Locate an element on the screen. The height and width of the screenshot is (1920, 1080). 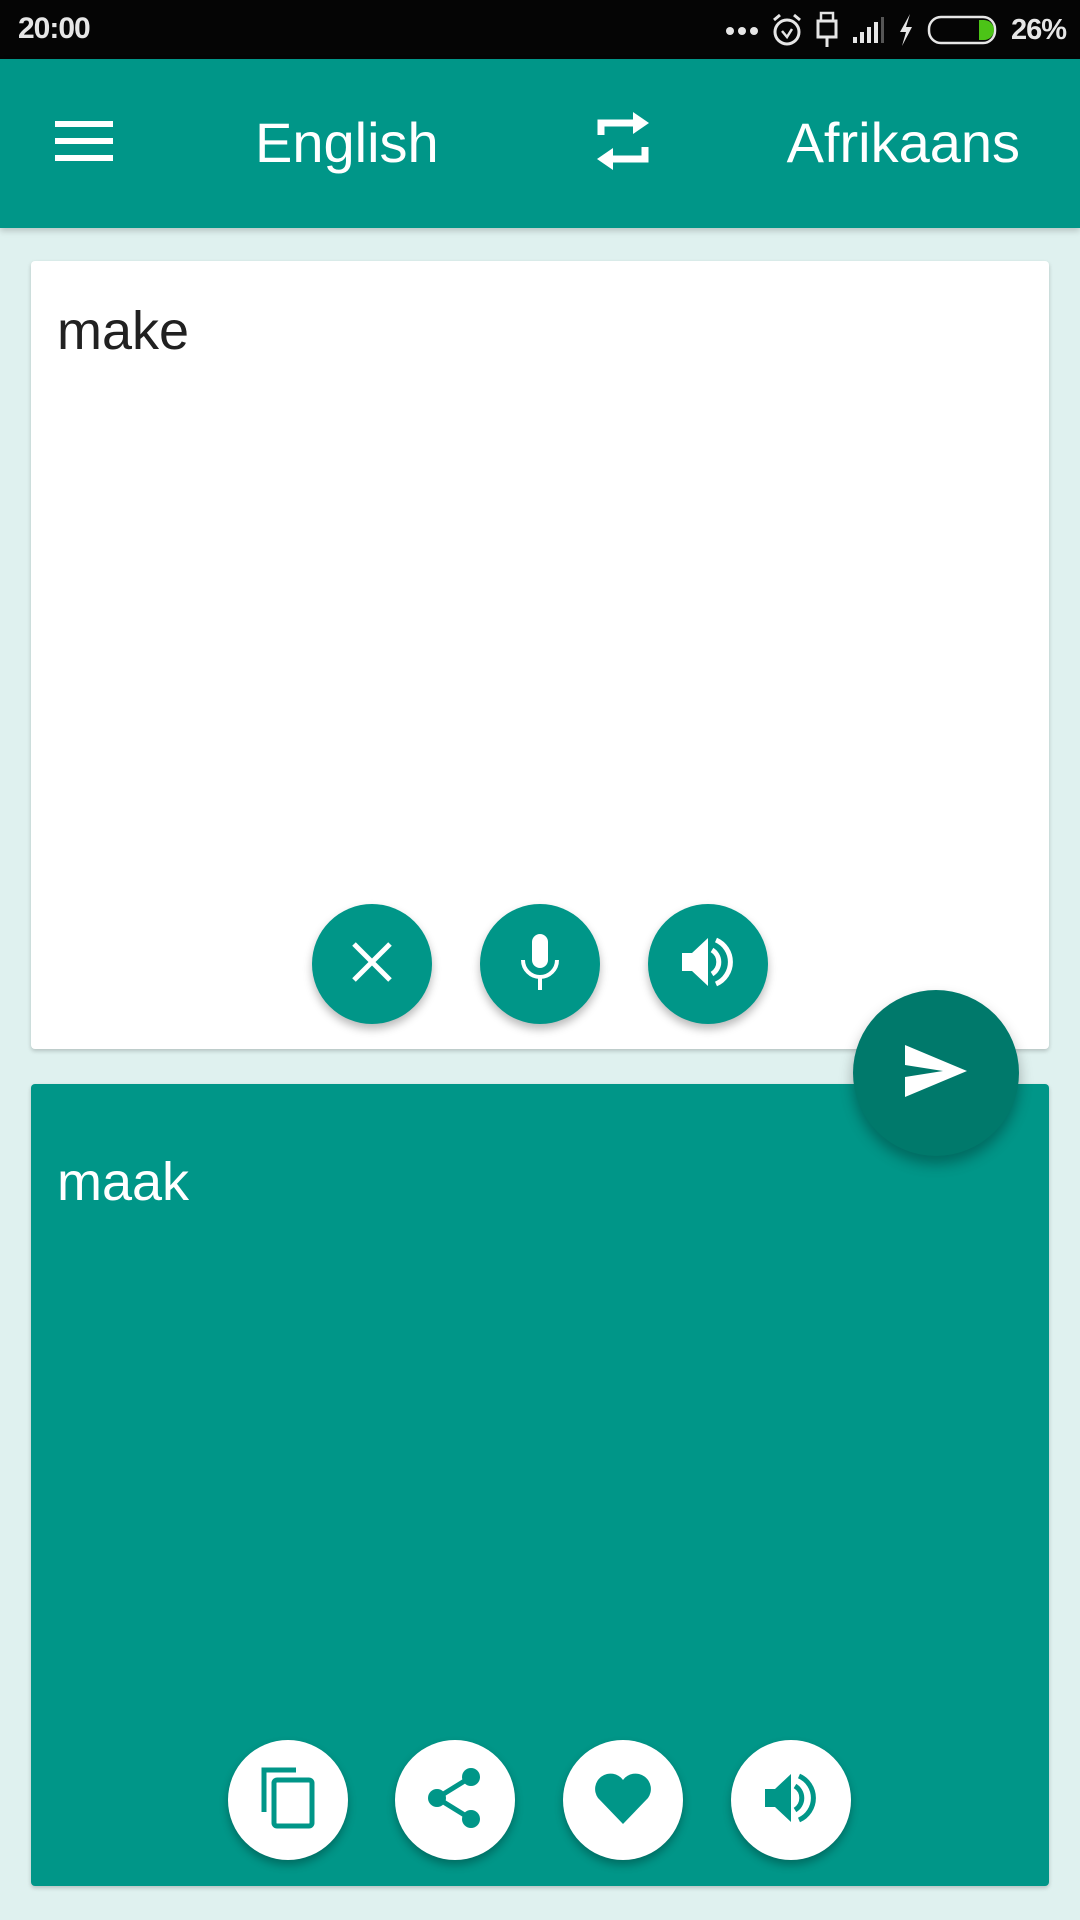
battery-icon is located at coordinates (963, 30).